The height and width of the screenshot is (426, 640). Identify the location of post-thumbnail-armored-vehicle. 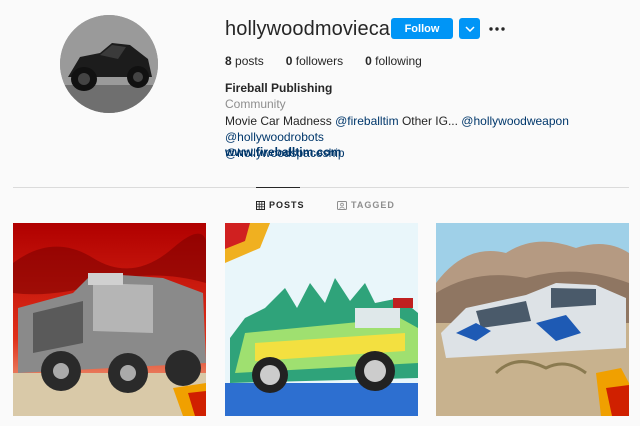
(109, 319).